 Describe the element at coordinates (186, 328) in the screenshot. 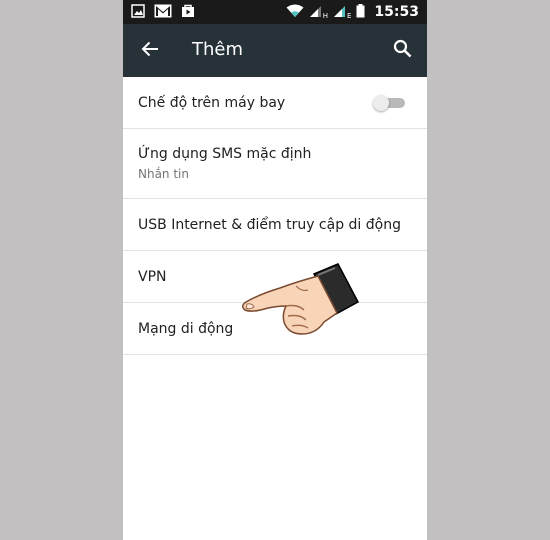

I see `setting-title: Mạng di động` at that location.